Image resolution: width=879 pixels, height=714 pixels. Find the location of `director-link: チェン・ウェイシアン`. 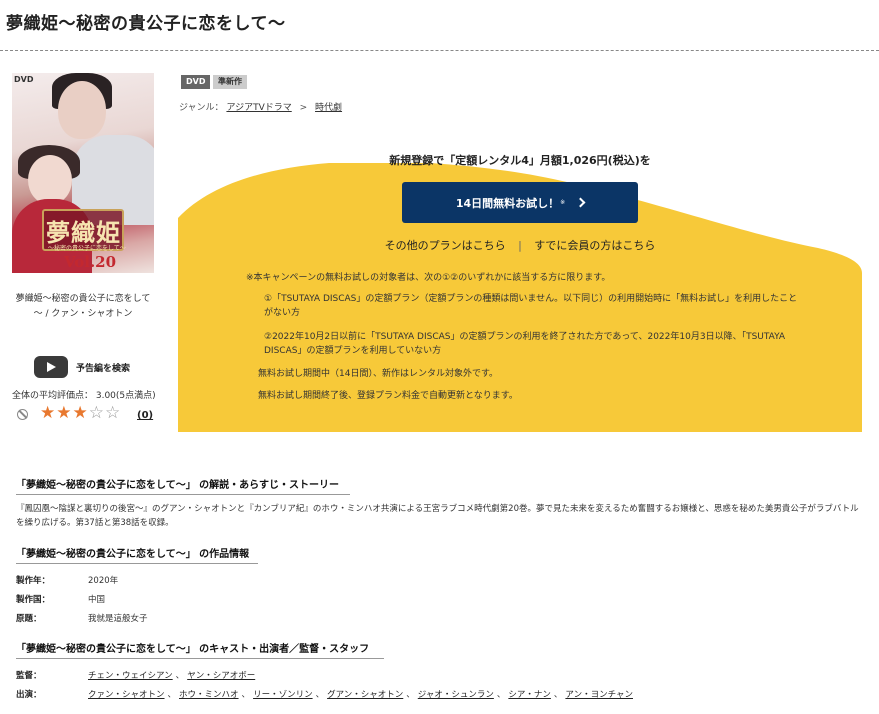

director-link: チェン・ウェイシアン is located at coordinates (130, 676).